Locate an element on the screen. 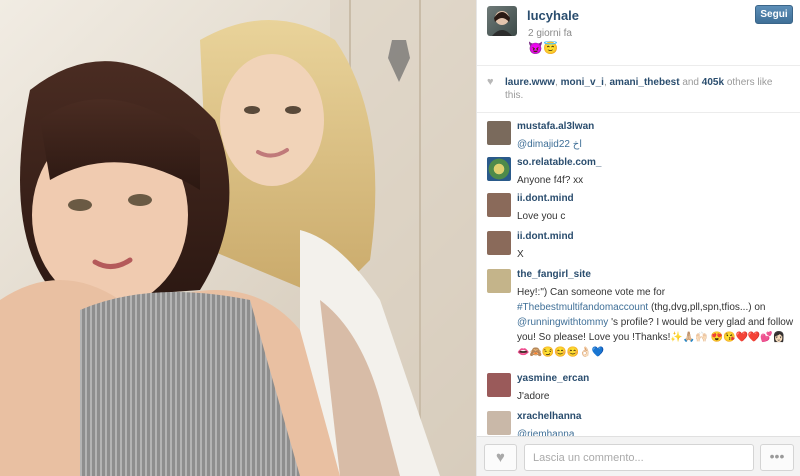 The image size is (800, 476). likes-count: 405k is located at coordinates (713, 82).